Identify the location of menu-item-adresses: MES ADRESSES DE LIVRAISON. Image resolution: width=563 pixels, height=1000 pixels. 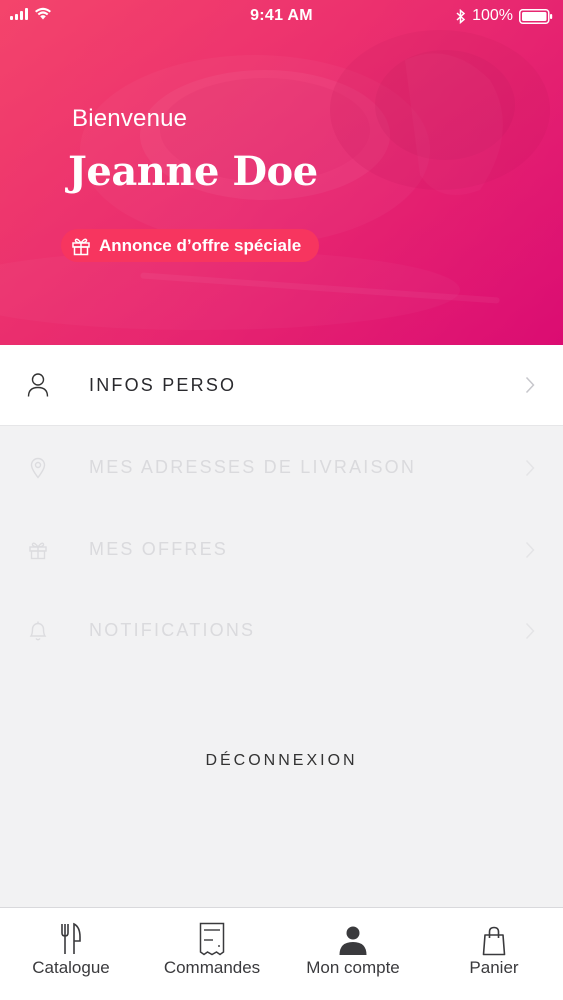
(281, 467).